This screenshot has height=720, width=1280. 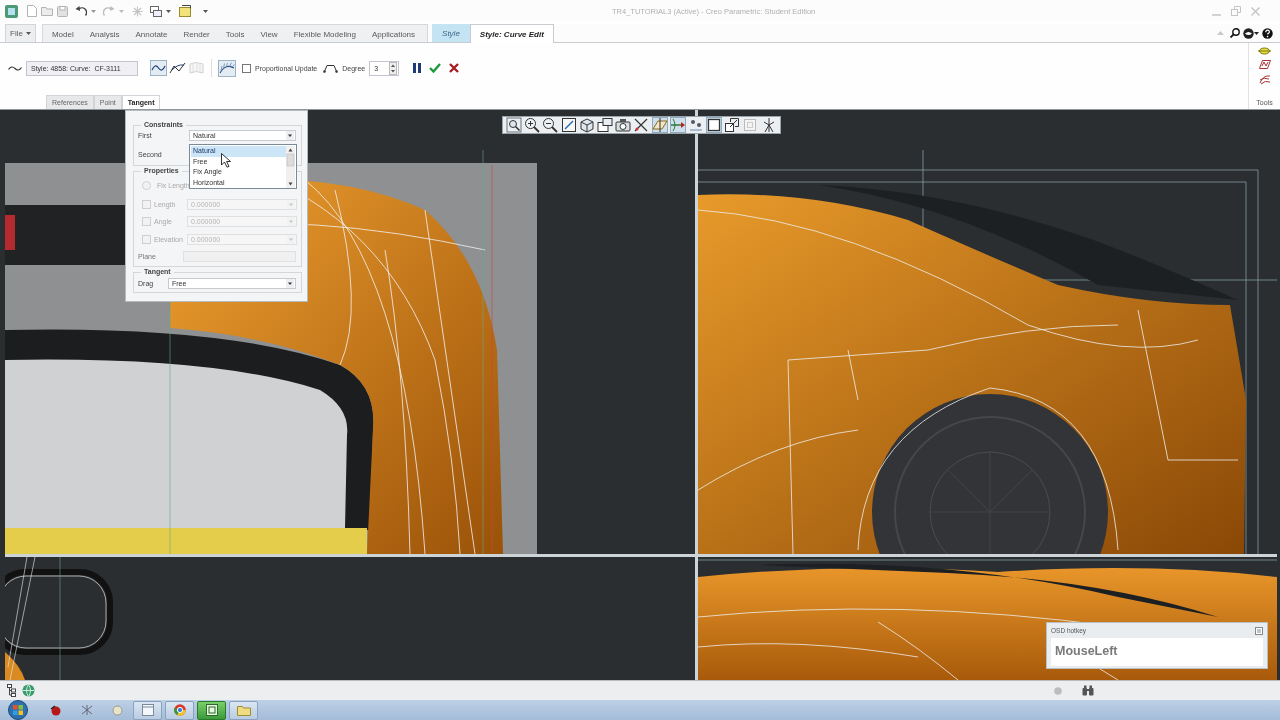 I want to click on spinner-arrows-icon, so click(x=393, y=68).